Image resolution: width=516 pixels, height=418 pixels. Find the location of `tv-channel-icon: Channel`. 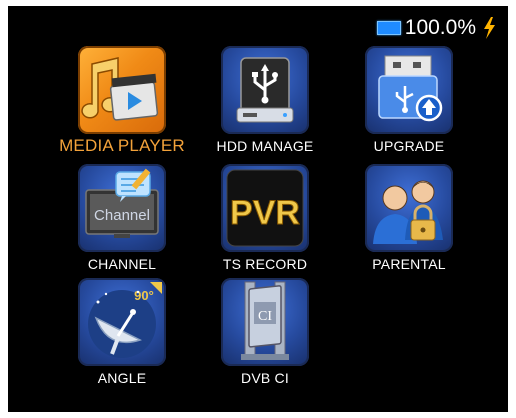

tv-channel-icon: Channel is located at coordinates (122, 208).